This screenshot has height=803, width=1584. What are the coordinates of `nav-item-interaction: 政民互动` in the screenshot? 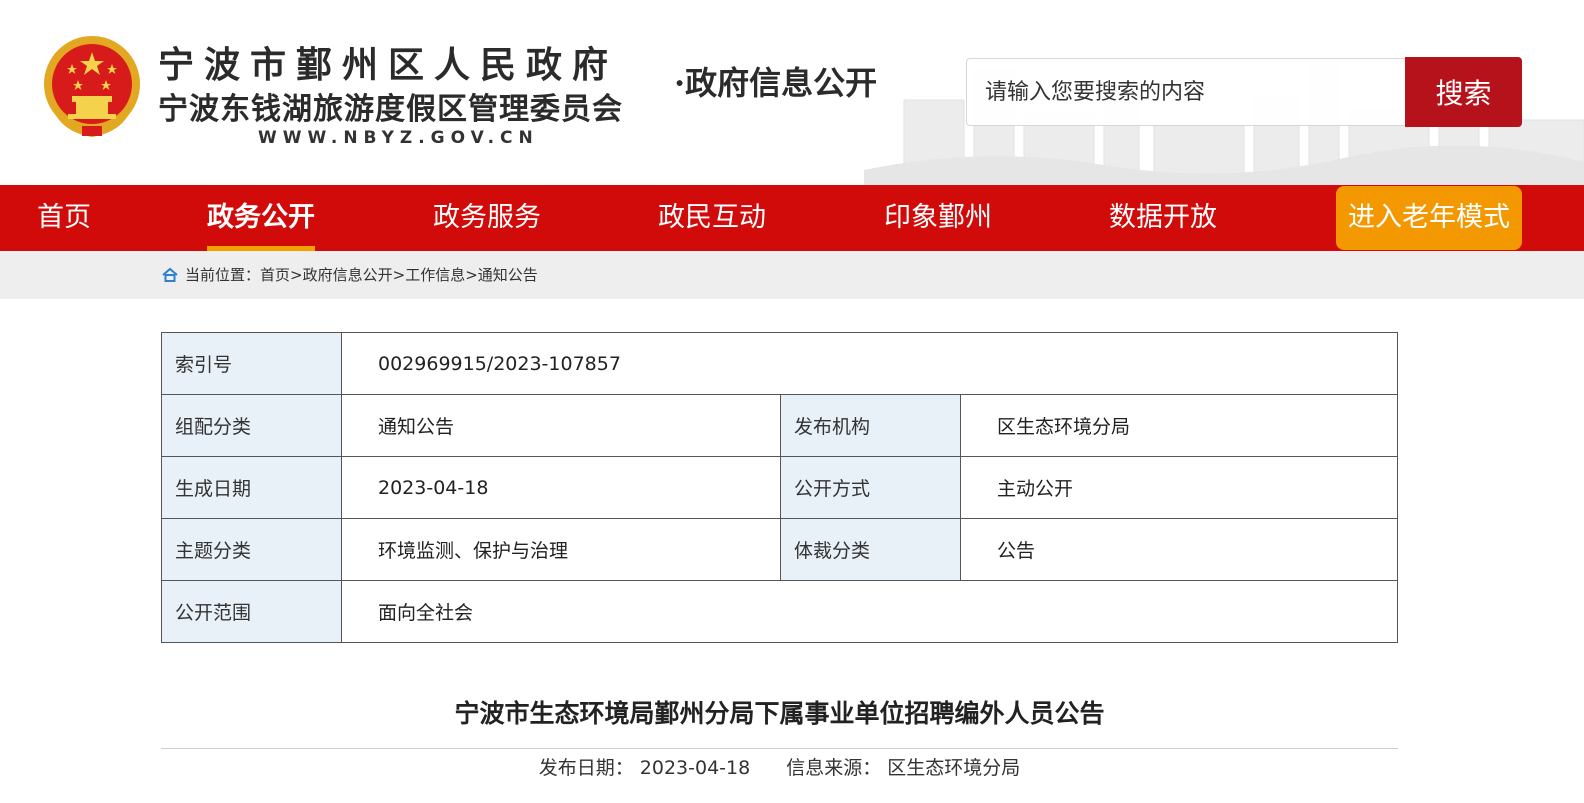 It's located at (712, 218).